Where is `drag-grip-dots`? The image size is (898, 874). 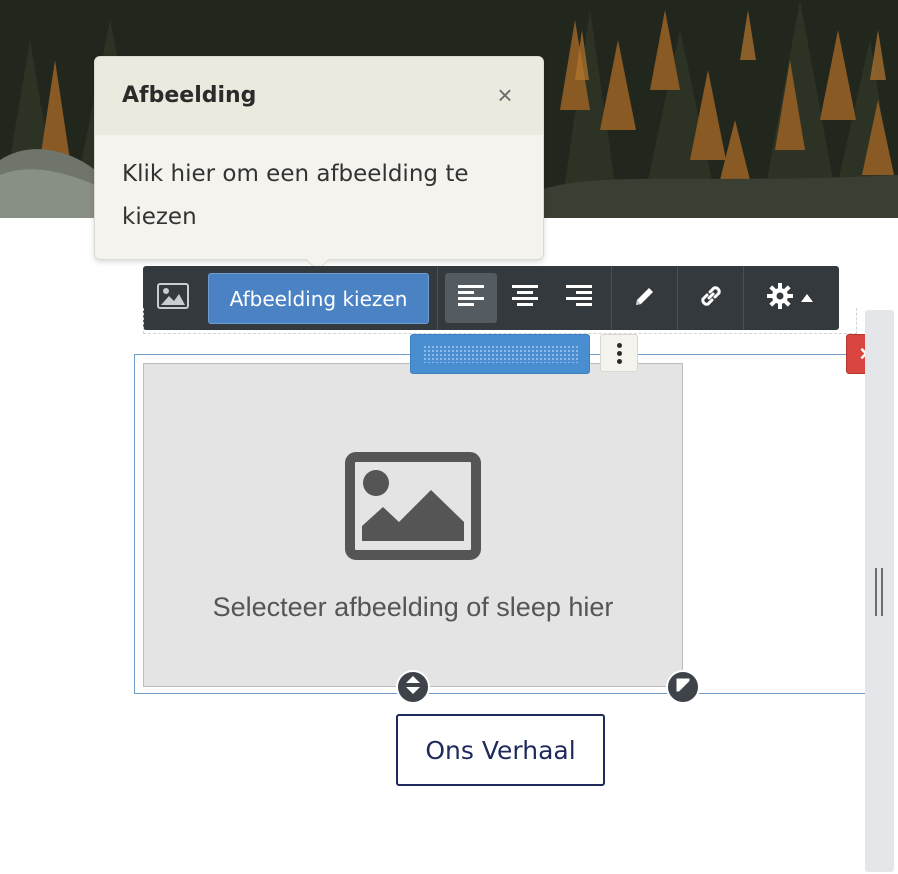 drag-grip-dots is located at coordinates (501, 354).